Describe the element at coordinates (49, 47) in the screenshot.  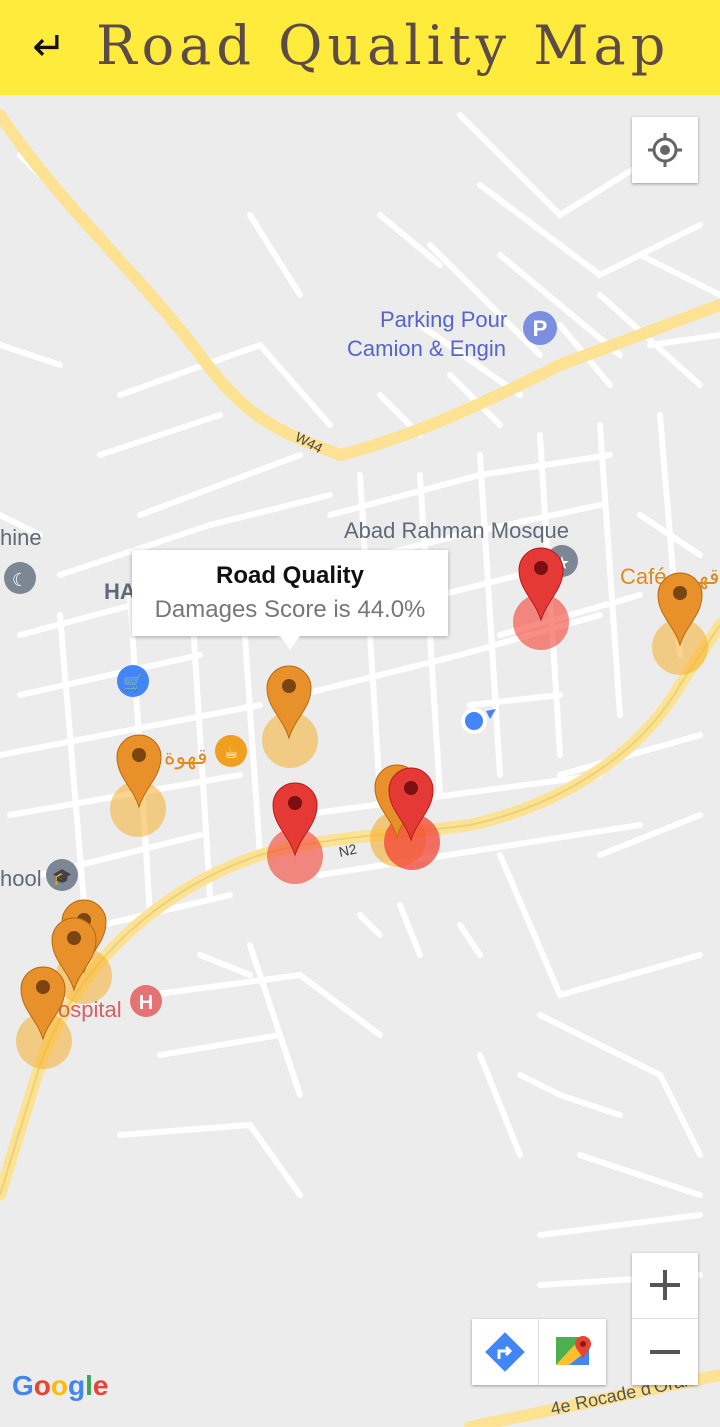
I see `back-arrow-icon: ↵` at that location.